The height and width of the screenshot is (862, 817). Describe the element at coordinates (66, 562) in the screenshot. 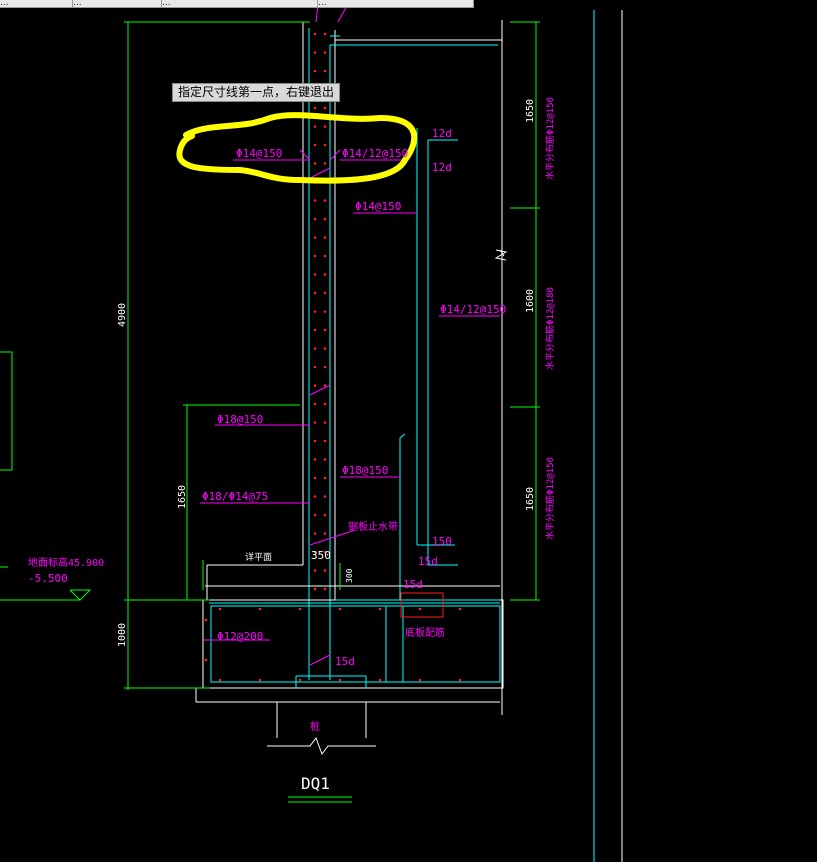

I see `elevation-label: 地面标高45.900` at that location.